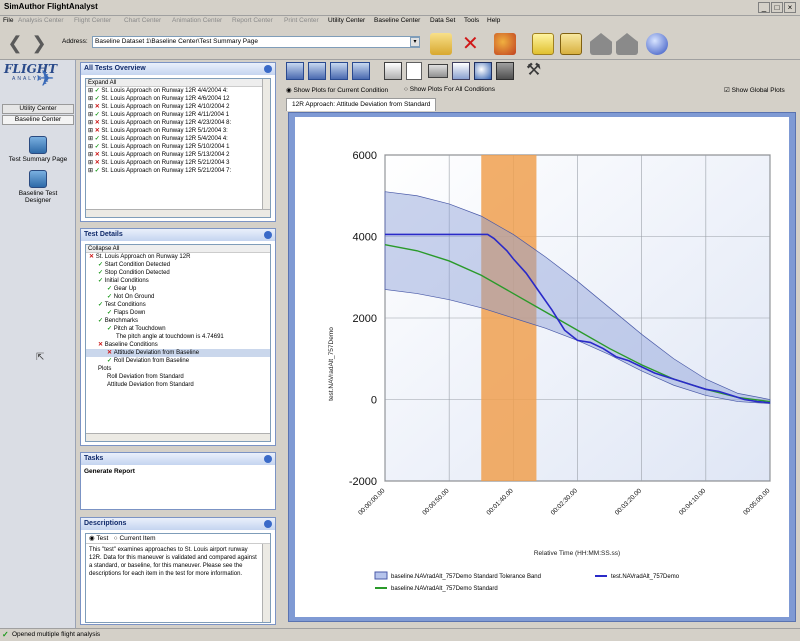  Describe the element at coordinates (38, 120) in the screenshot. I see `nav-tab-baseline-center: Baseline Center` at that location.